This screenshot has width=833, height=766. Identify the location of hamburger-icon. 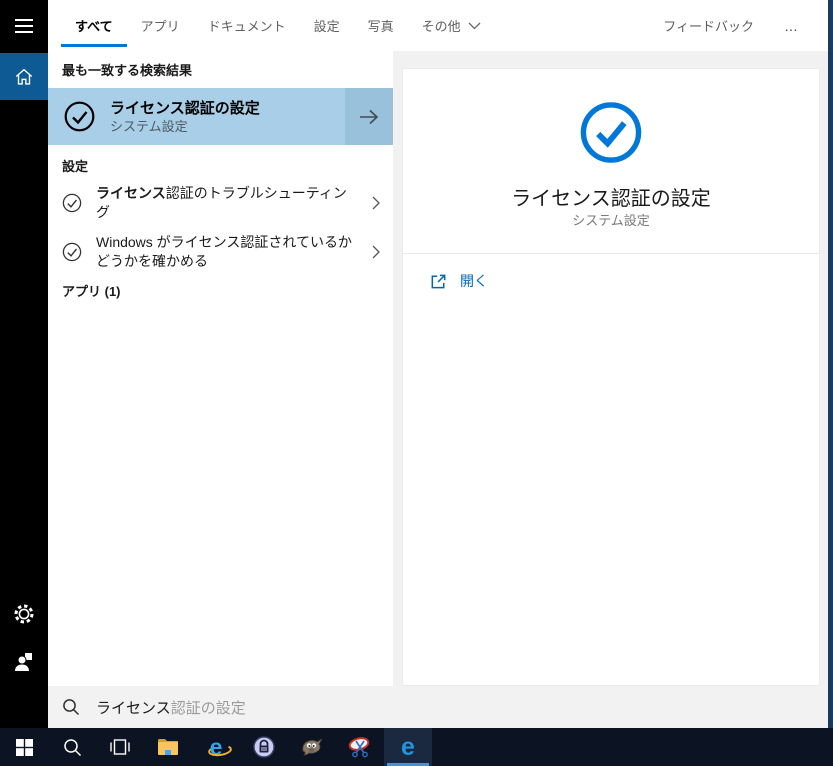
(24, 26).